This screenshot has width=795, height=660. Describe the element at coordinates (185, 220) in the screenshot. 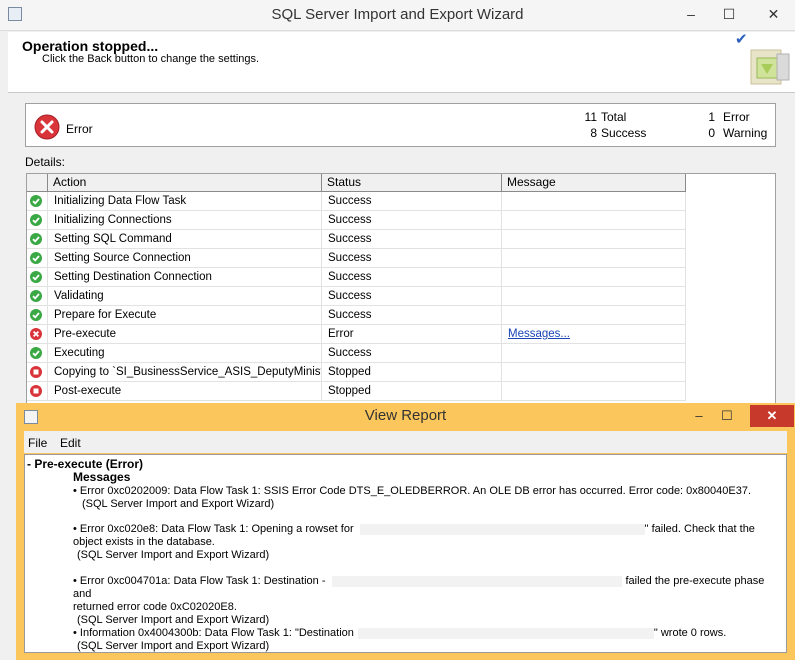

I see `row-action: Initializing Connections` at that location.